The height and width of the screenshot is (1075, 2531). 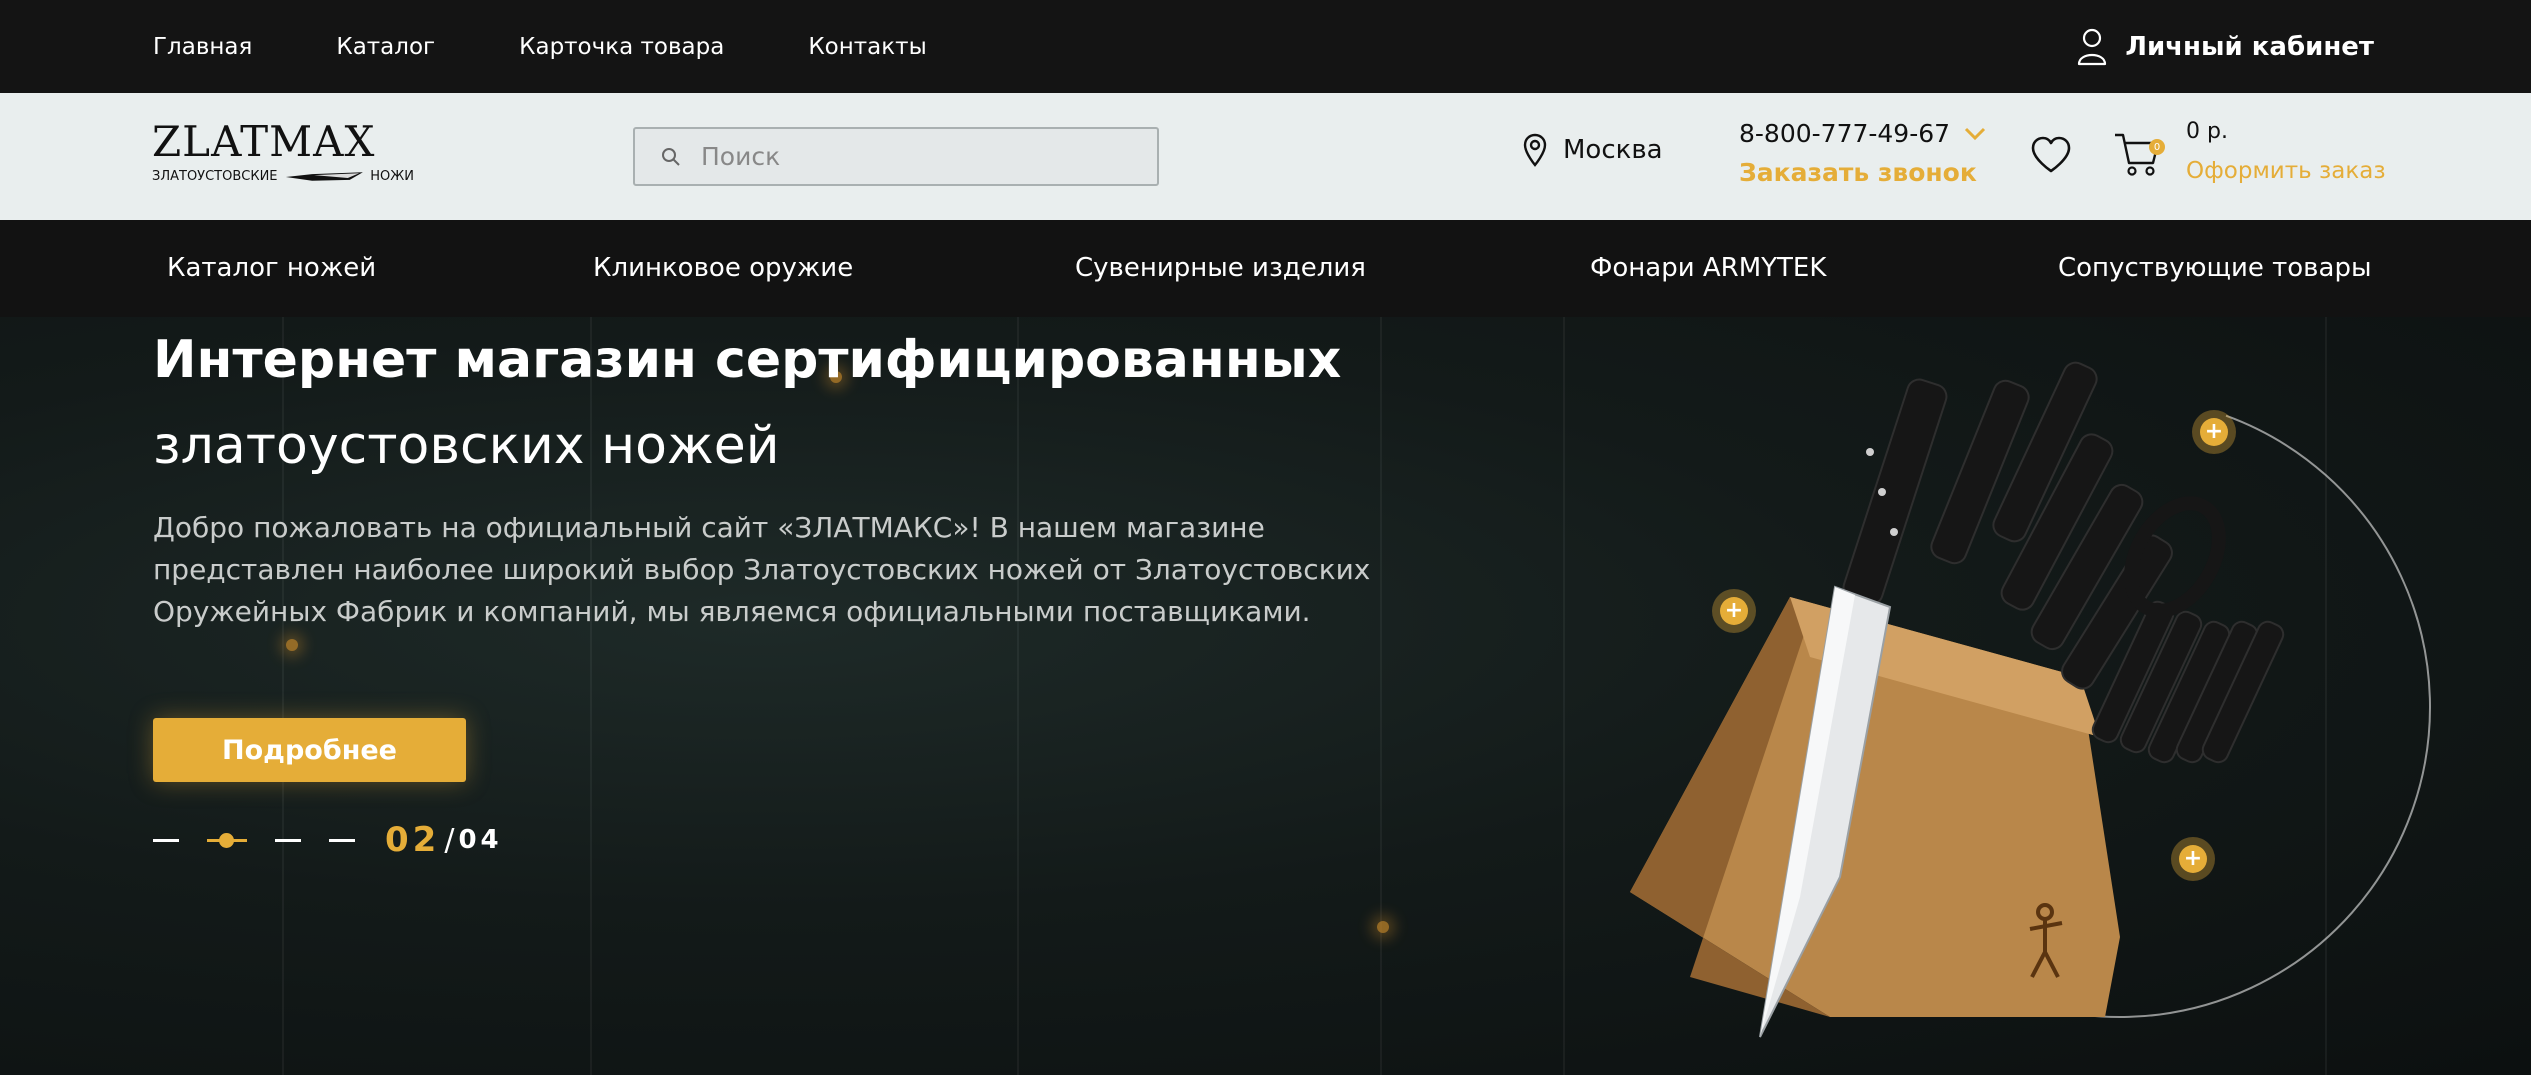 What do you see at coordinates (2157, 147) in the screenshot?
I see `cart-count-badge: 0` at bounding box center [2157, 147].